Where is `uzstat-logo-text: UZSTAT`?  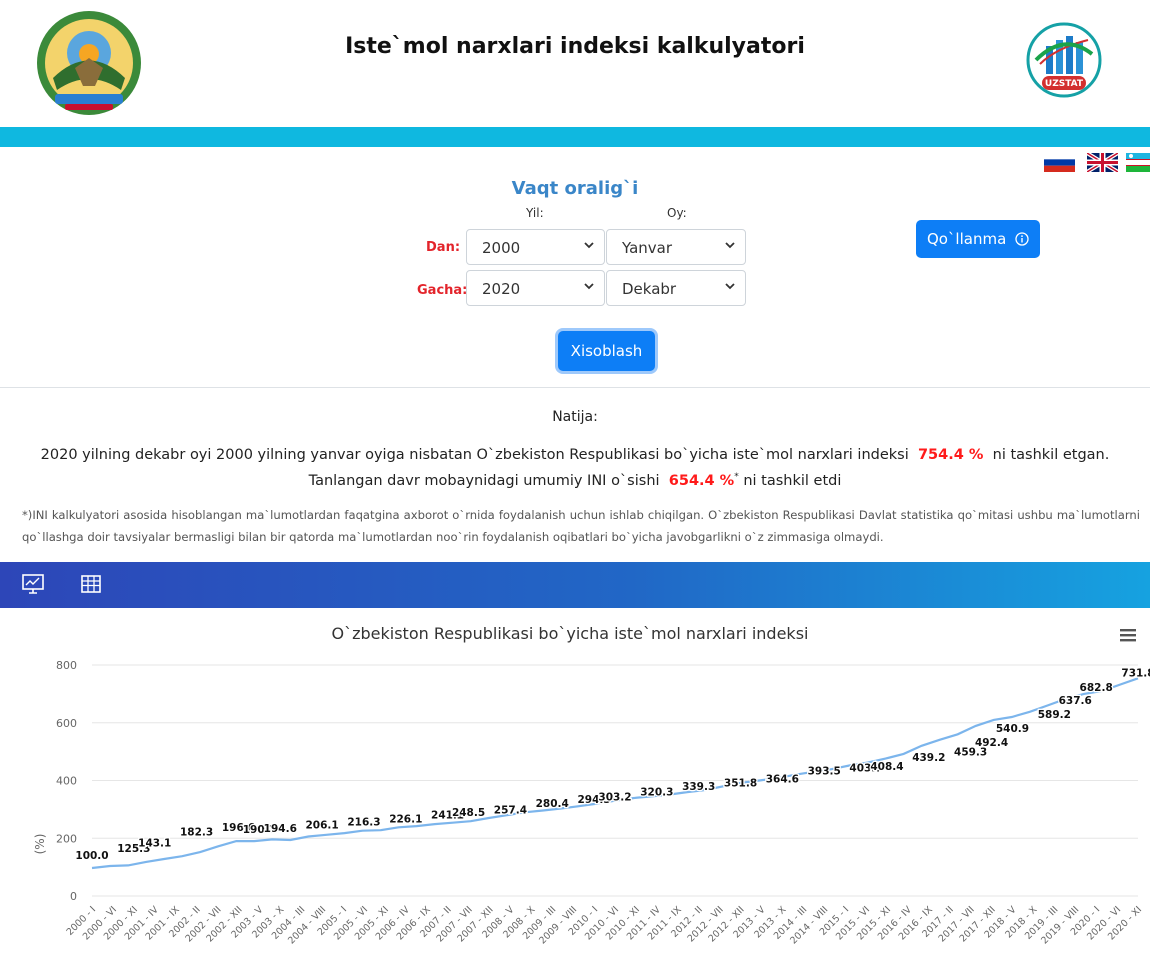
uzstat-logo-text: UZSTAT is located at coordinates (1064, 84).